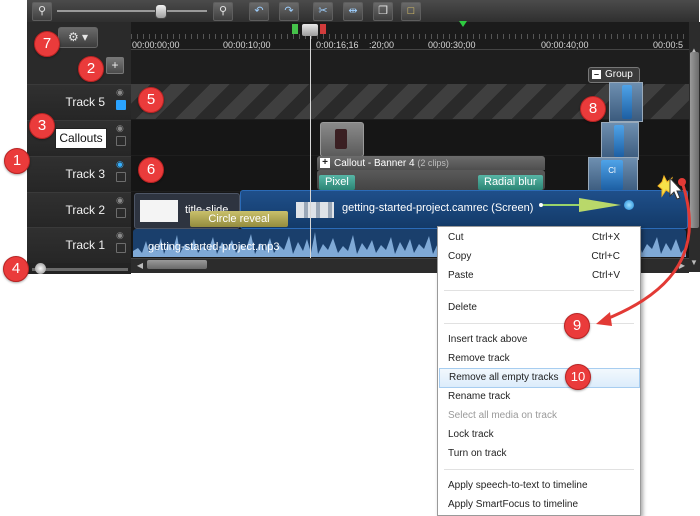 This screenshot has width=700, height=516. What do you see at coordinates (565, 45) in the screenshot?
I see `ruler-label: 00:00:40;00` at bounding box center [565, 45].